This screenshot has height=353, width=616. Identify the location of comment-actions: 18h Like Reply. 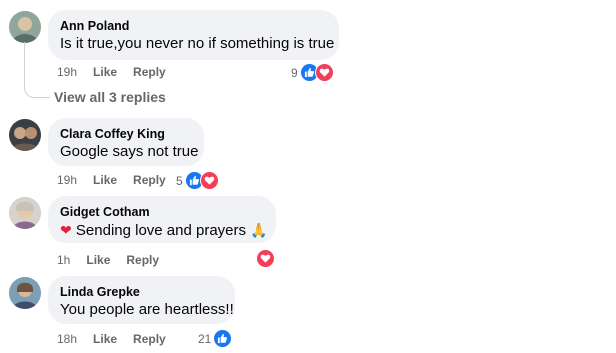
(111, 339).